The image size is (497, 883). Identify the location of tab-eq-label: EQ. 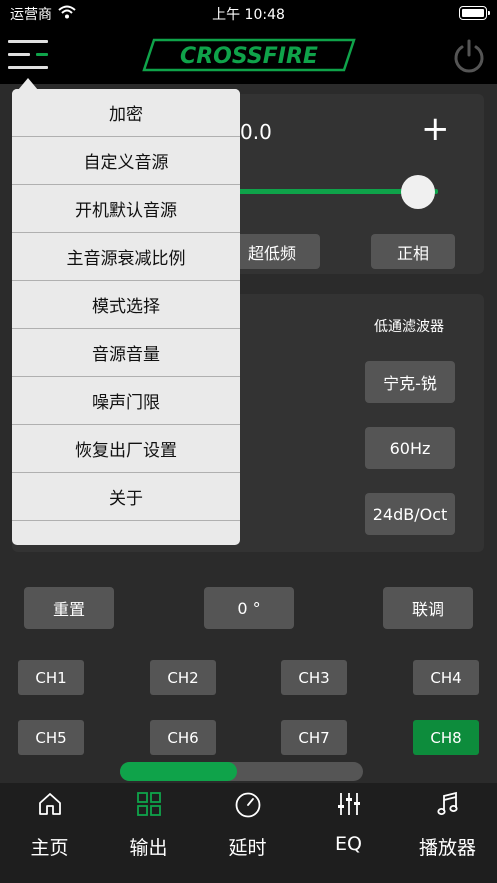
(348, 844).